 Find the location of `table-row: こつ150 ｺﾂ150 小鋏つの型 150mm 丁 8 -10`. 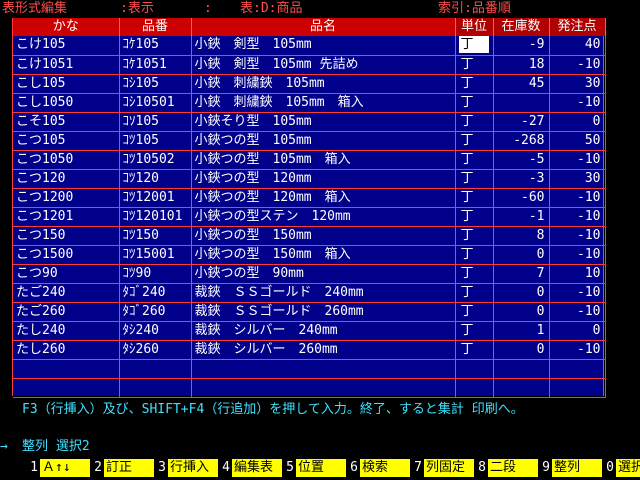

table-row: こつ150 ｺﾂ150 小鋏つの型 150mm 丁 8 -10 is located at coordinates (309, 236).